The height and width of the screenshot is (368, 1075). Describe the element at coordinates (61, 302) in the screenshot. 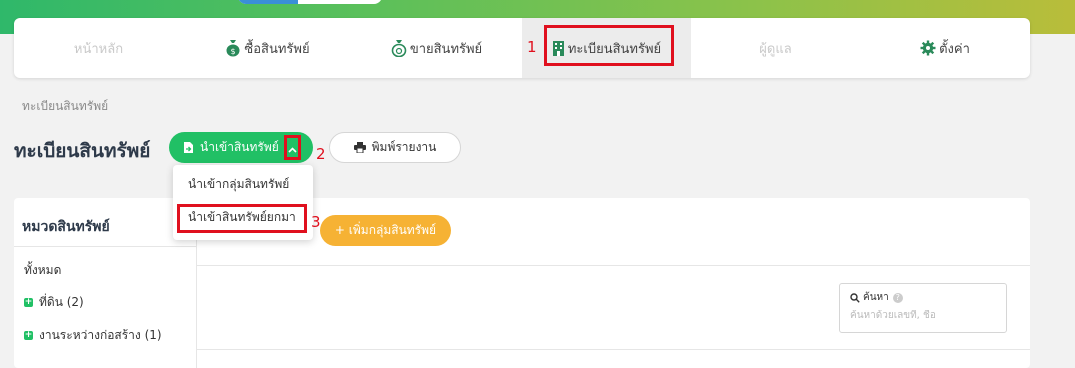

I see `sidebar-item-label: ที่ดิน (2)` at that location.